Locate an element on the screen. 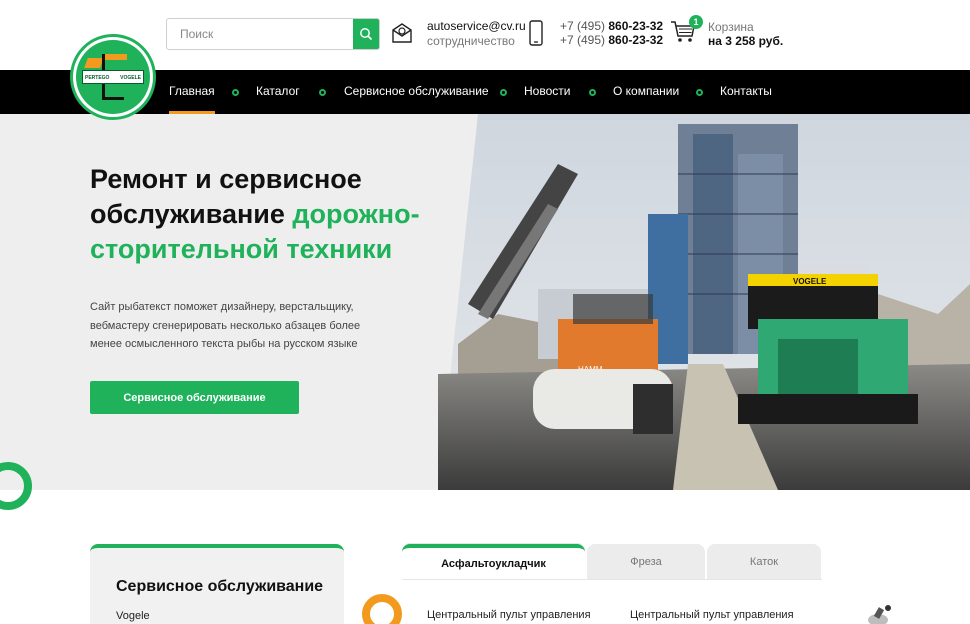  nav-item-news: Новости is located at coordinates (547, 92).